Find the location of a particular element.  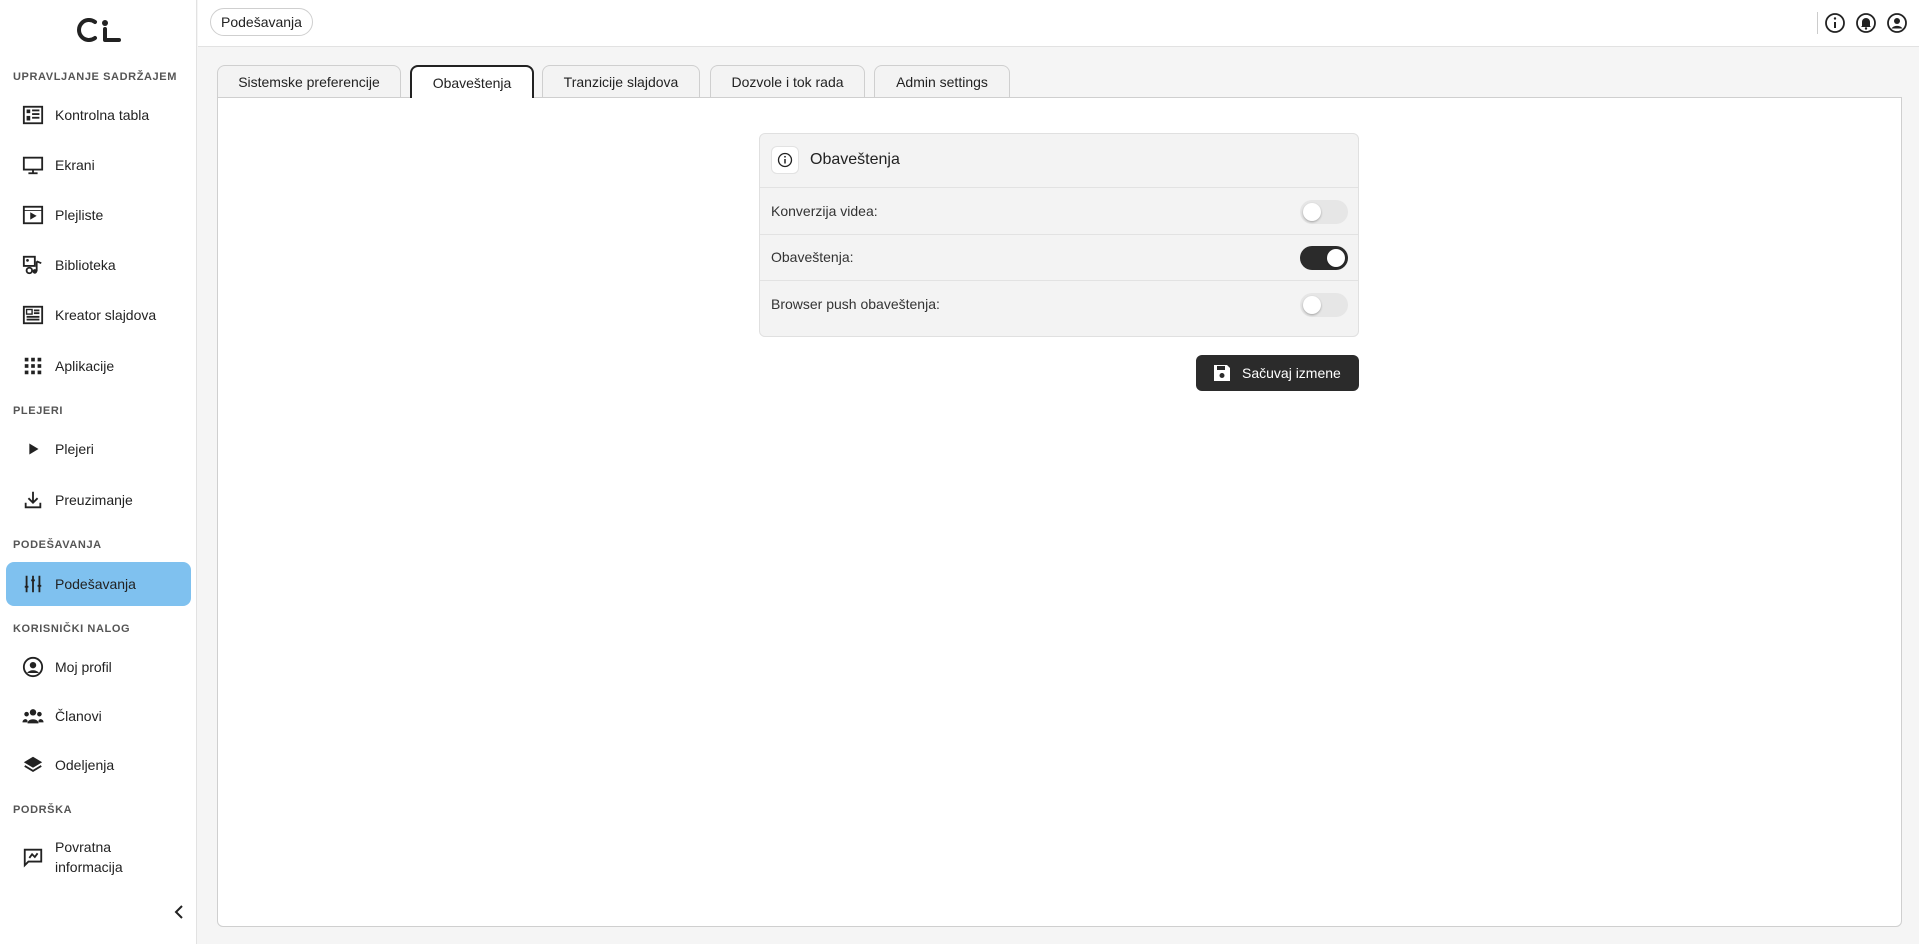

sidebar-item-players: Plejeri is located at coordinates (98, 449).